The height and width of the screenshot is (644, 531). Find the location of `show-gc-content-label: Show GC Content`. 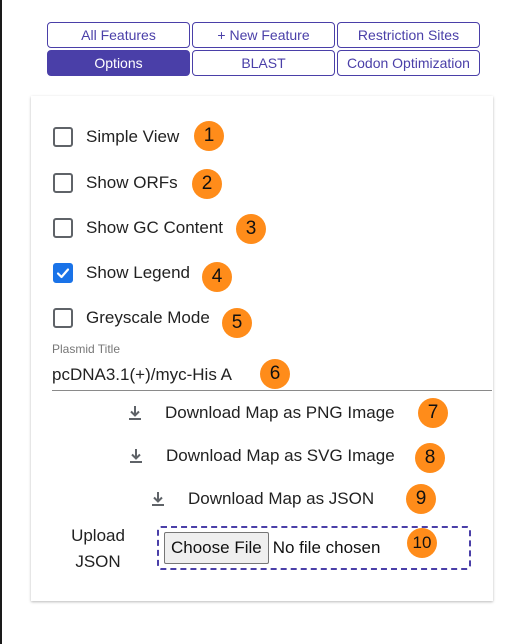

show-gc-content-label: Show GC Content is located at coordinates (155, 227).